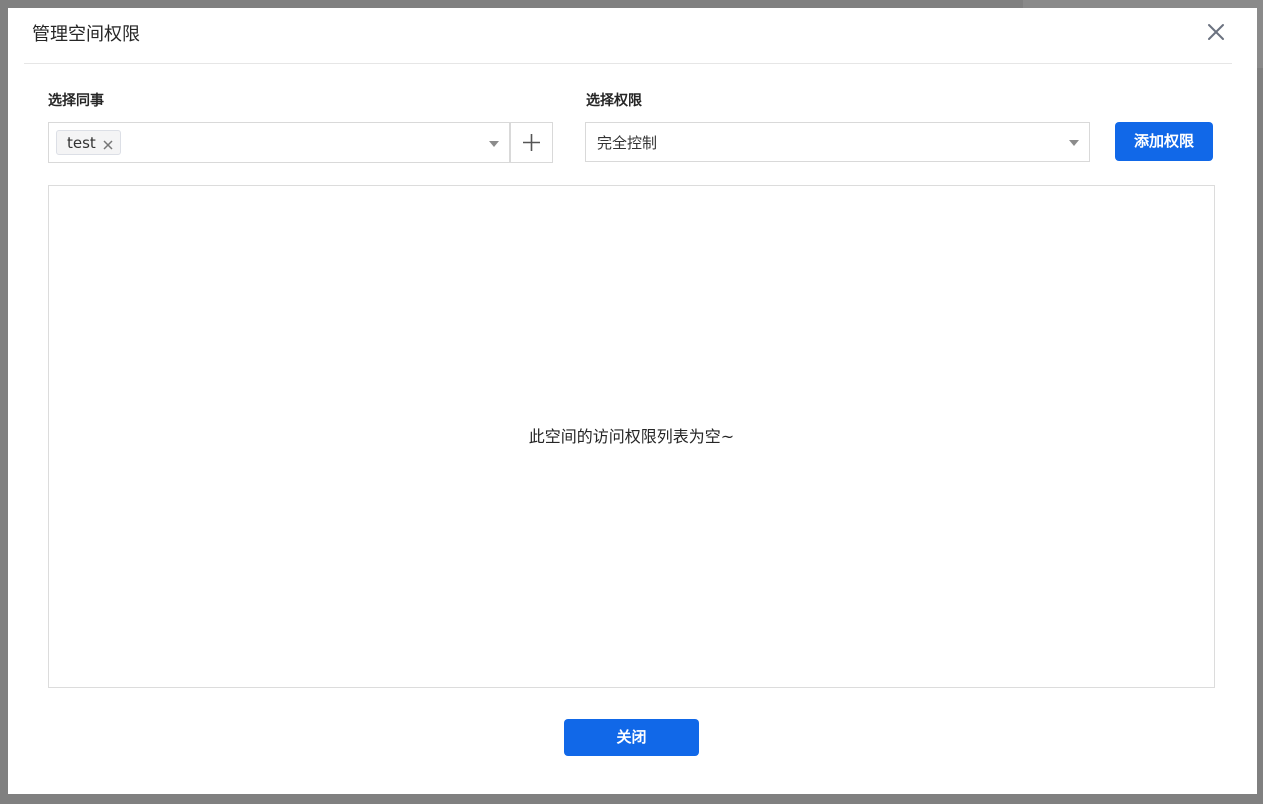 This screenshot has width=1263, height=804. What do you see at coordinates (279, 142) in the screenshot?
I see `colleague-select: test` at bounding box center [279, 142].